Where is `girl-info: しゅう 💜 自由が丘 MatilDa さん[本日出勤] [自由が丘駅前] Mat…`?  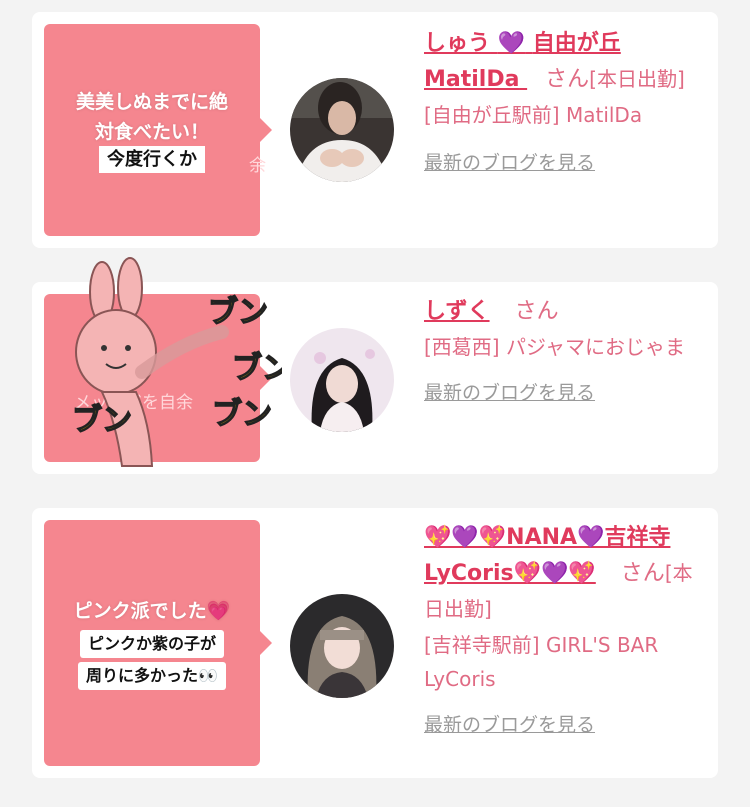 girl-info: しゅう 💜 自由が丘 MatilDa さん[本日出勤] [自由が丘駅前] Mat… is located at coordinates (565, 102).